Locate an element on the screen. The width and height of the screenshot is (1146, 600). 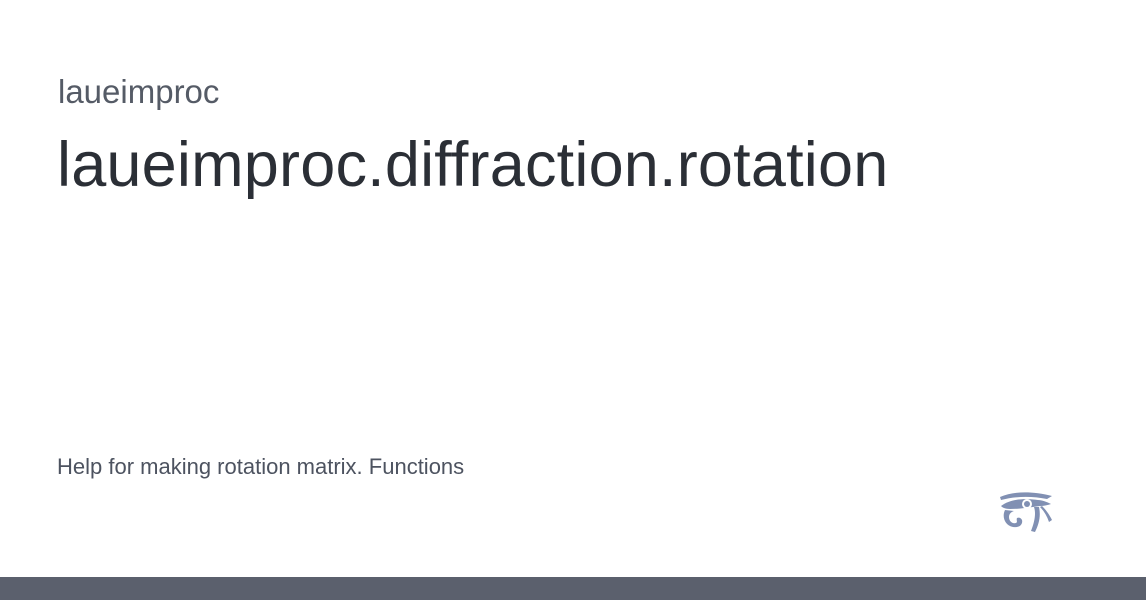
package-name: laueimproc is located at coordinates (139, 91).